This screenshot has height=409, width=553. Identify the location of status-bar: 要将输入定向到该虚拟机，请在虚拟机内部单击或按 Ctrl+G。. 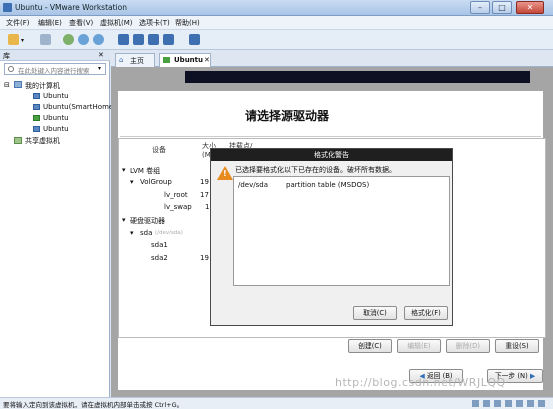
(276, 403).